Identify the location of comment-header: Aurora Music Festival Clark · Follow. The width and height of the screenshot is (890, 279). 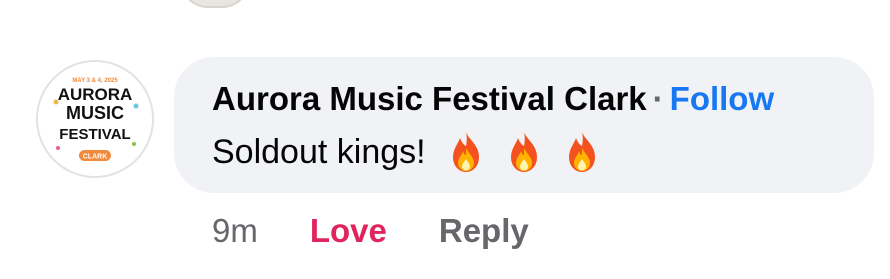
(493, 99).